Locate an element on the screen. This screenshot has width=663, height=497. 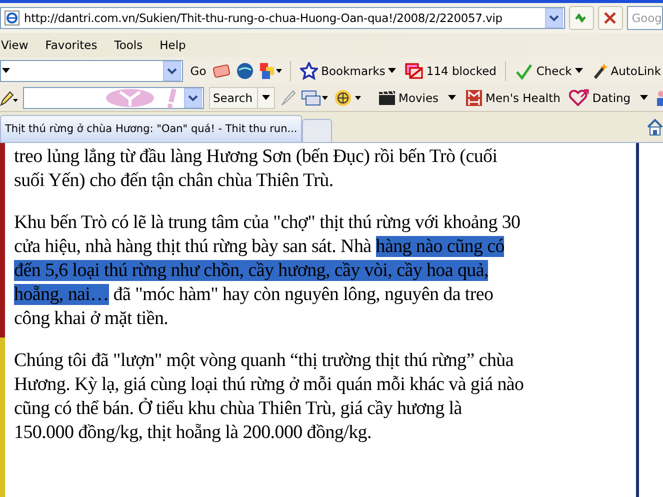
heart-arrow-icon is located at coordinates (579, 97).